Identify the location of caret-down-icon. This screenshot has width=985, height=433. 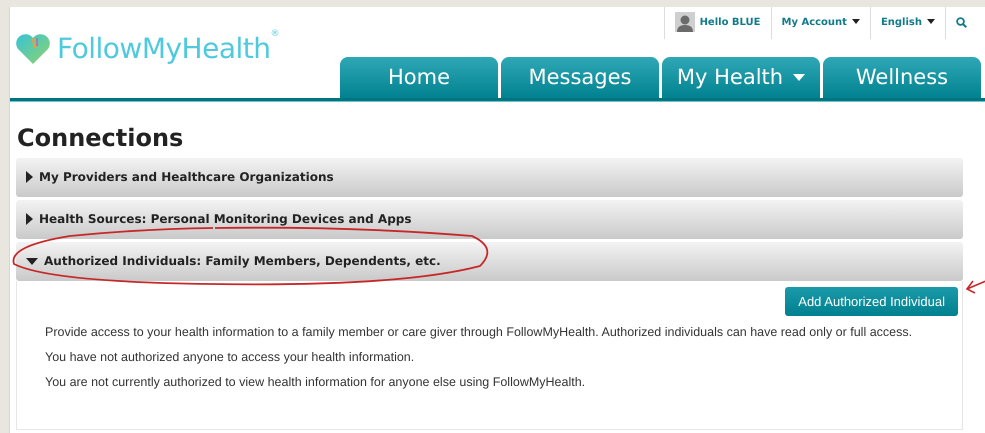
(32, 261).